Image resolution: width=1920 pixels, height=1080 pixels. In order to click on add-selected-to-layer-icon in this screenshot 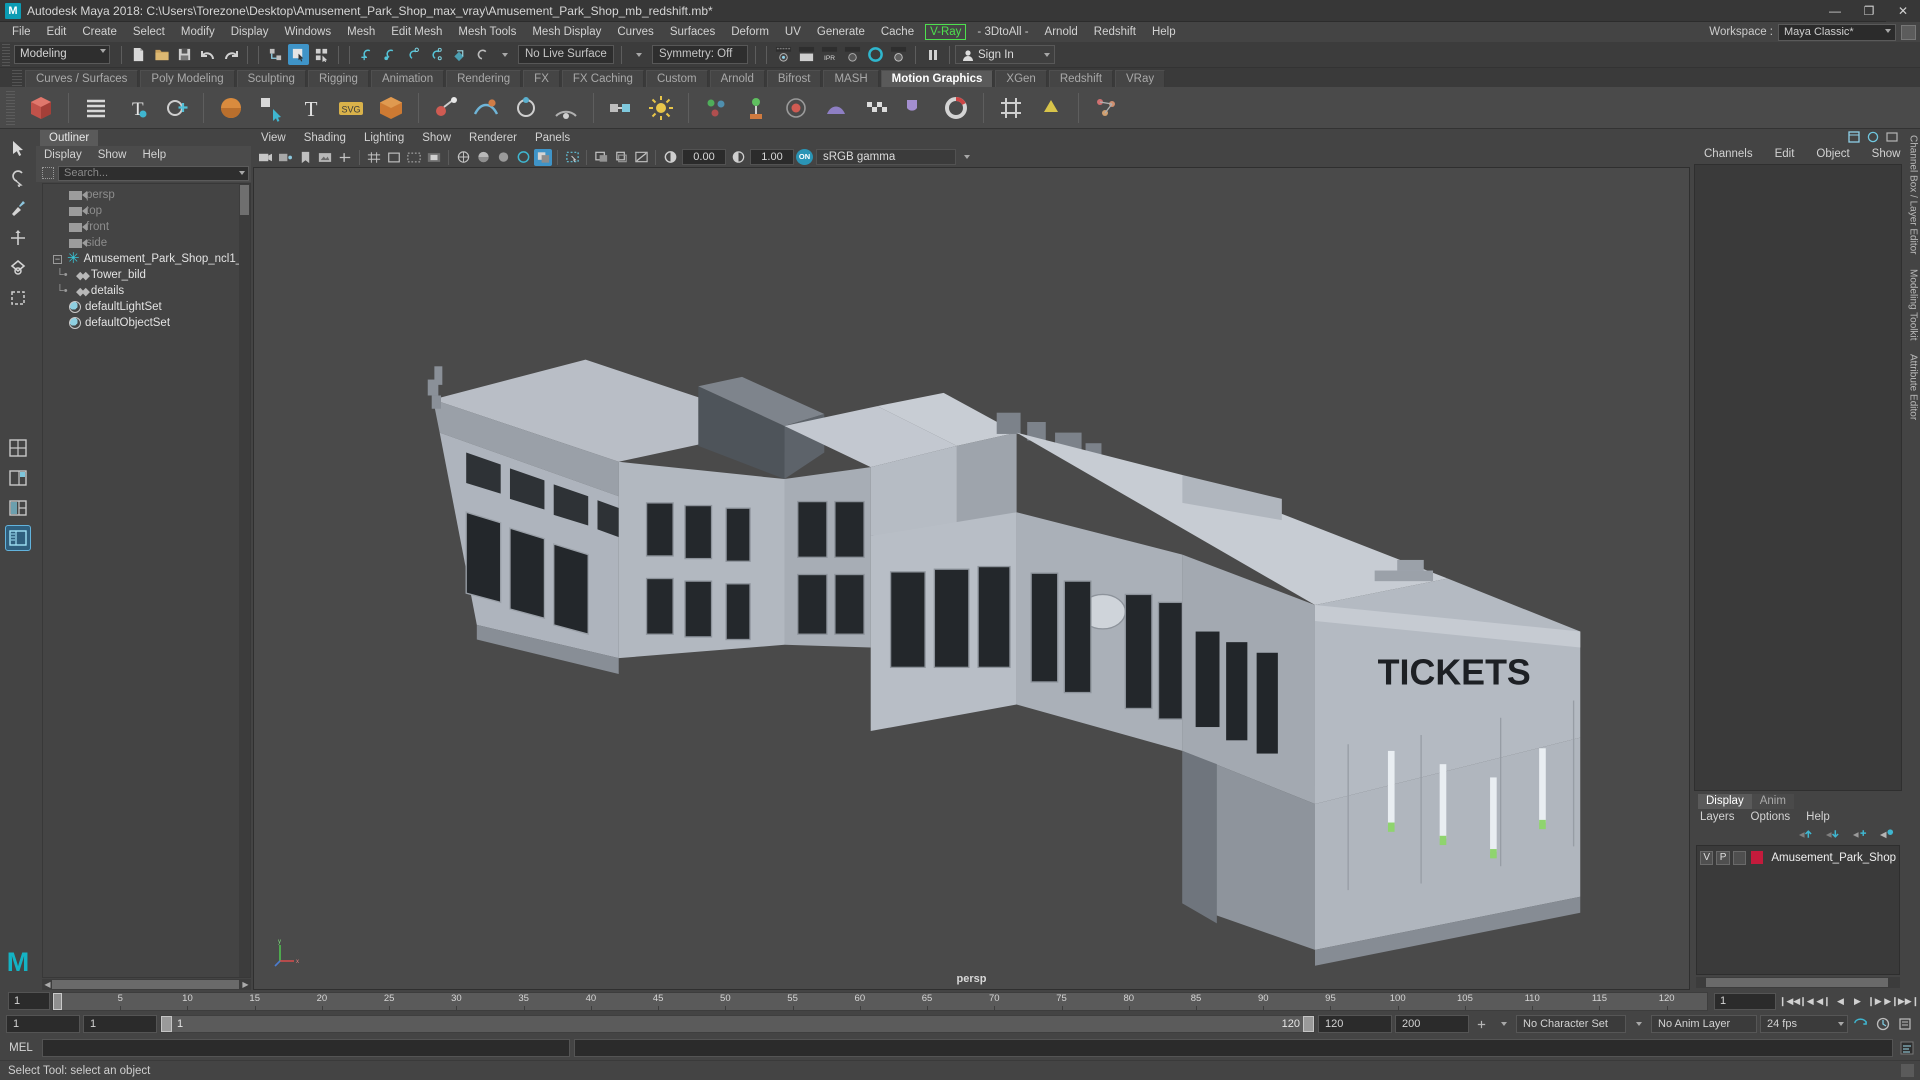, I will do `click(1886, 834)`.